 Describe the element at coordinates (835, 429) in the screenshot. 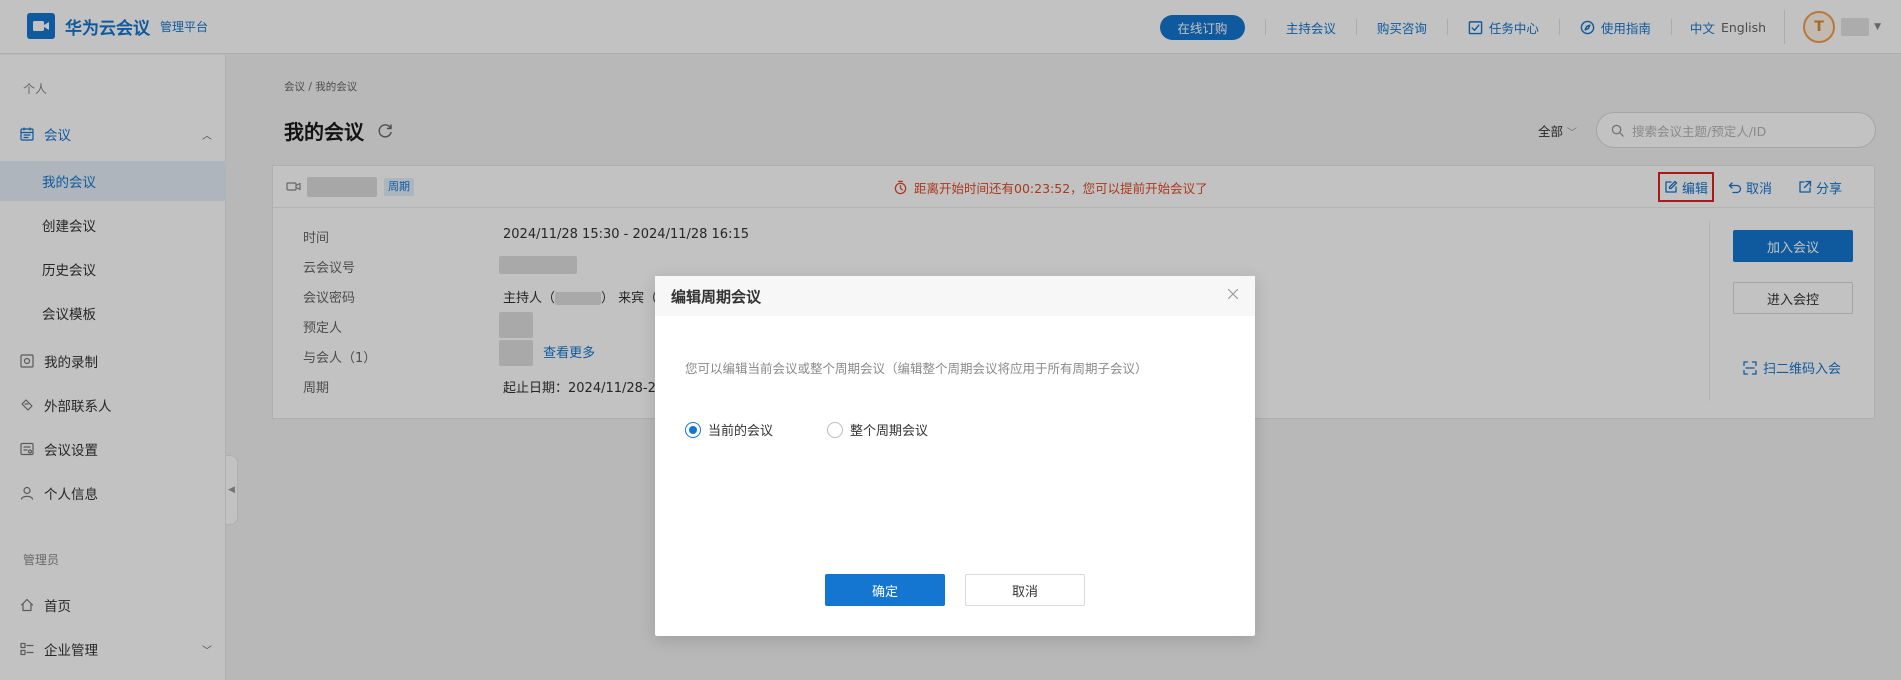

I see `radio-button-unchecked` at that location.